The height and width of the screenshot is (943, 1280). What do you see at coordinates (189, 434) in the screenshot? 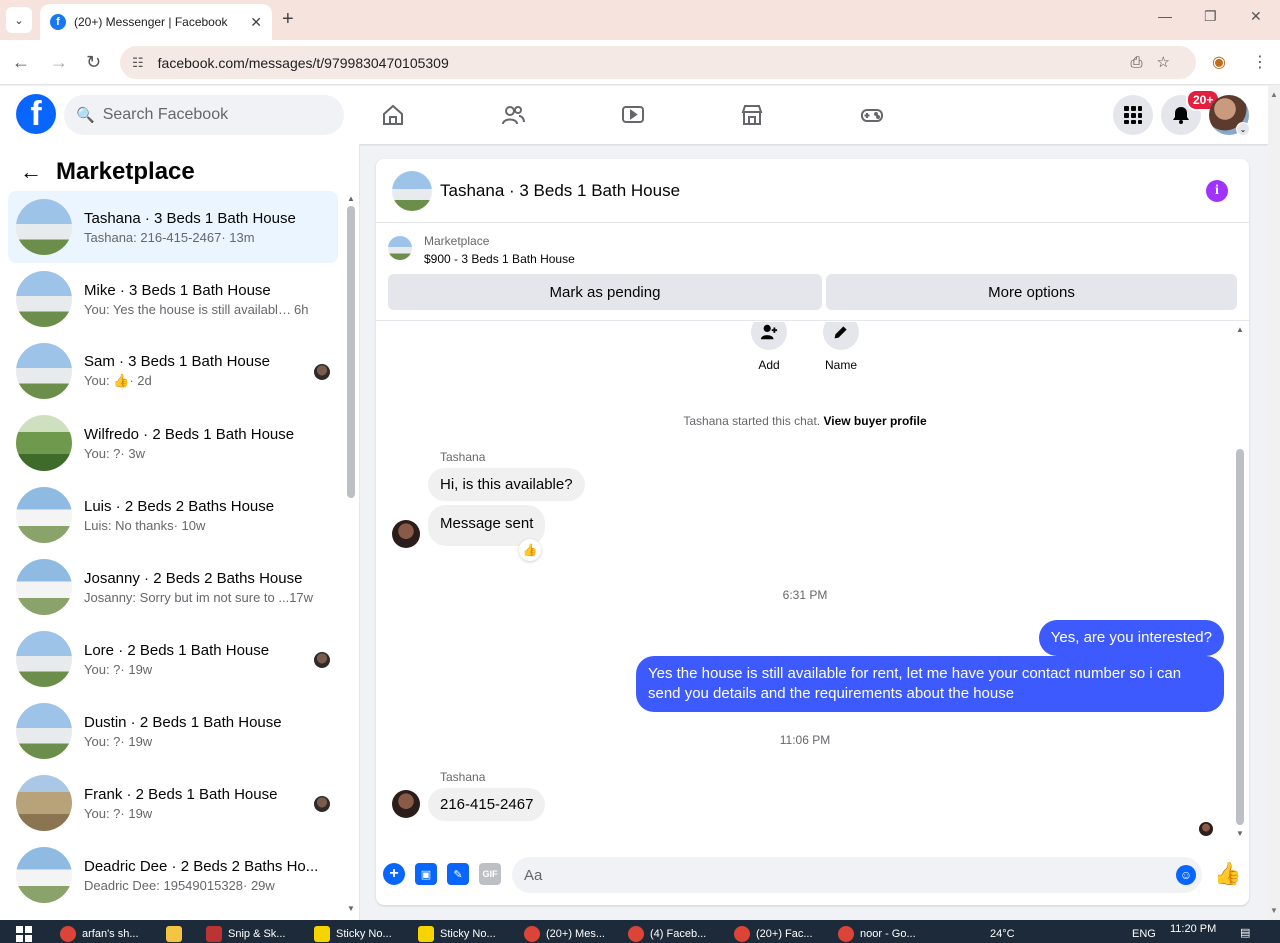
I see `conversation-name: Wilfredo · 2 Beds 1 Bath House` at bounding box center [189, 434].